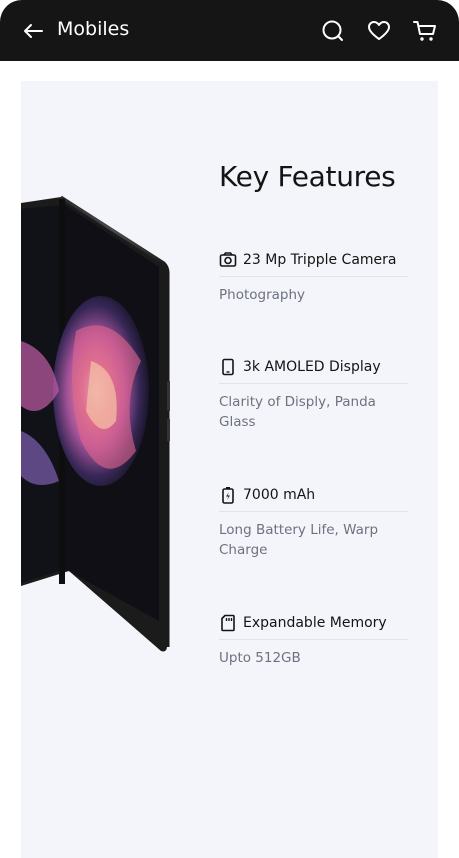 The image size is (459, 858). Describe the element at coordinates (228, 260) in the screenshot. I see `camera-icon` at that location.